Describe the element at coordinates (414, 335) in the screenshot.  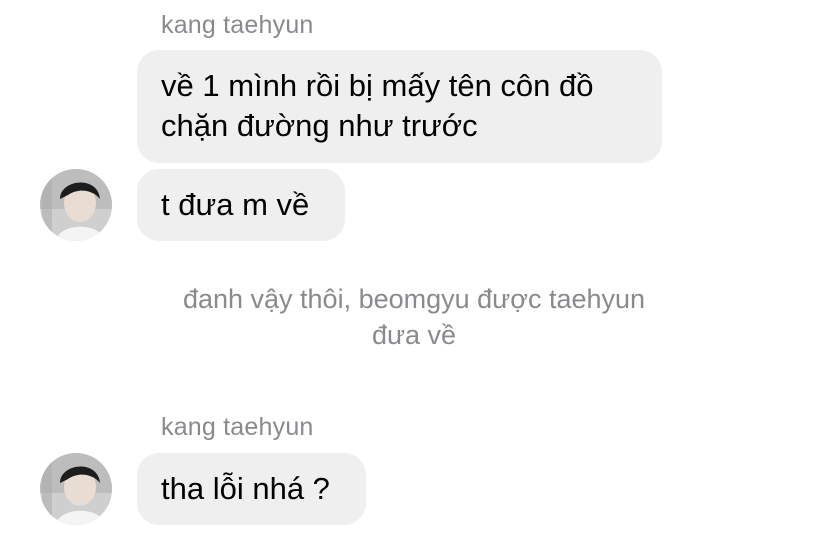
I see `system-note-line: đưa về` at that location.